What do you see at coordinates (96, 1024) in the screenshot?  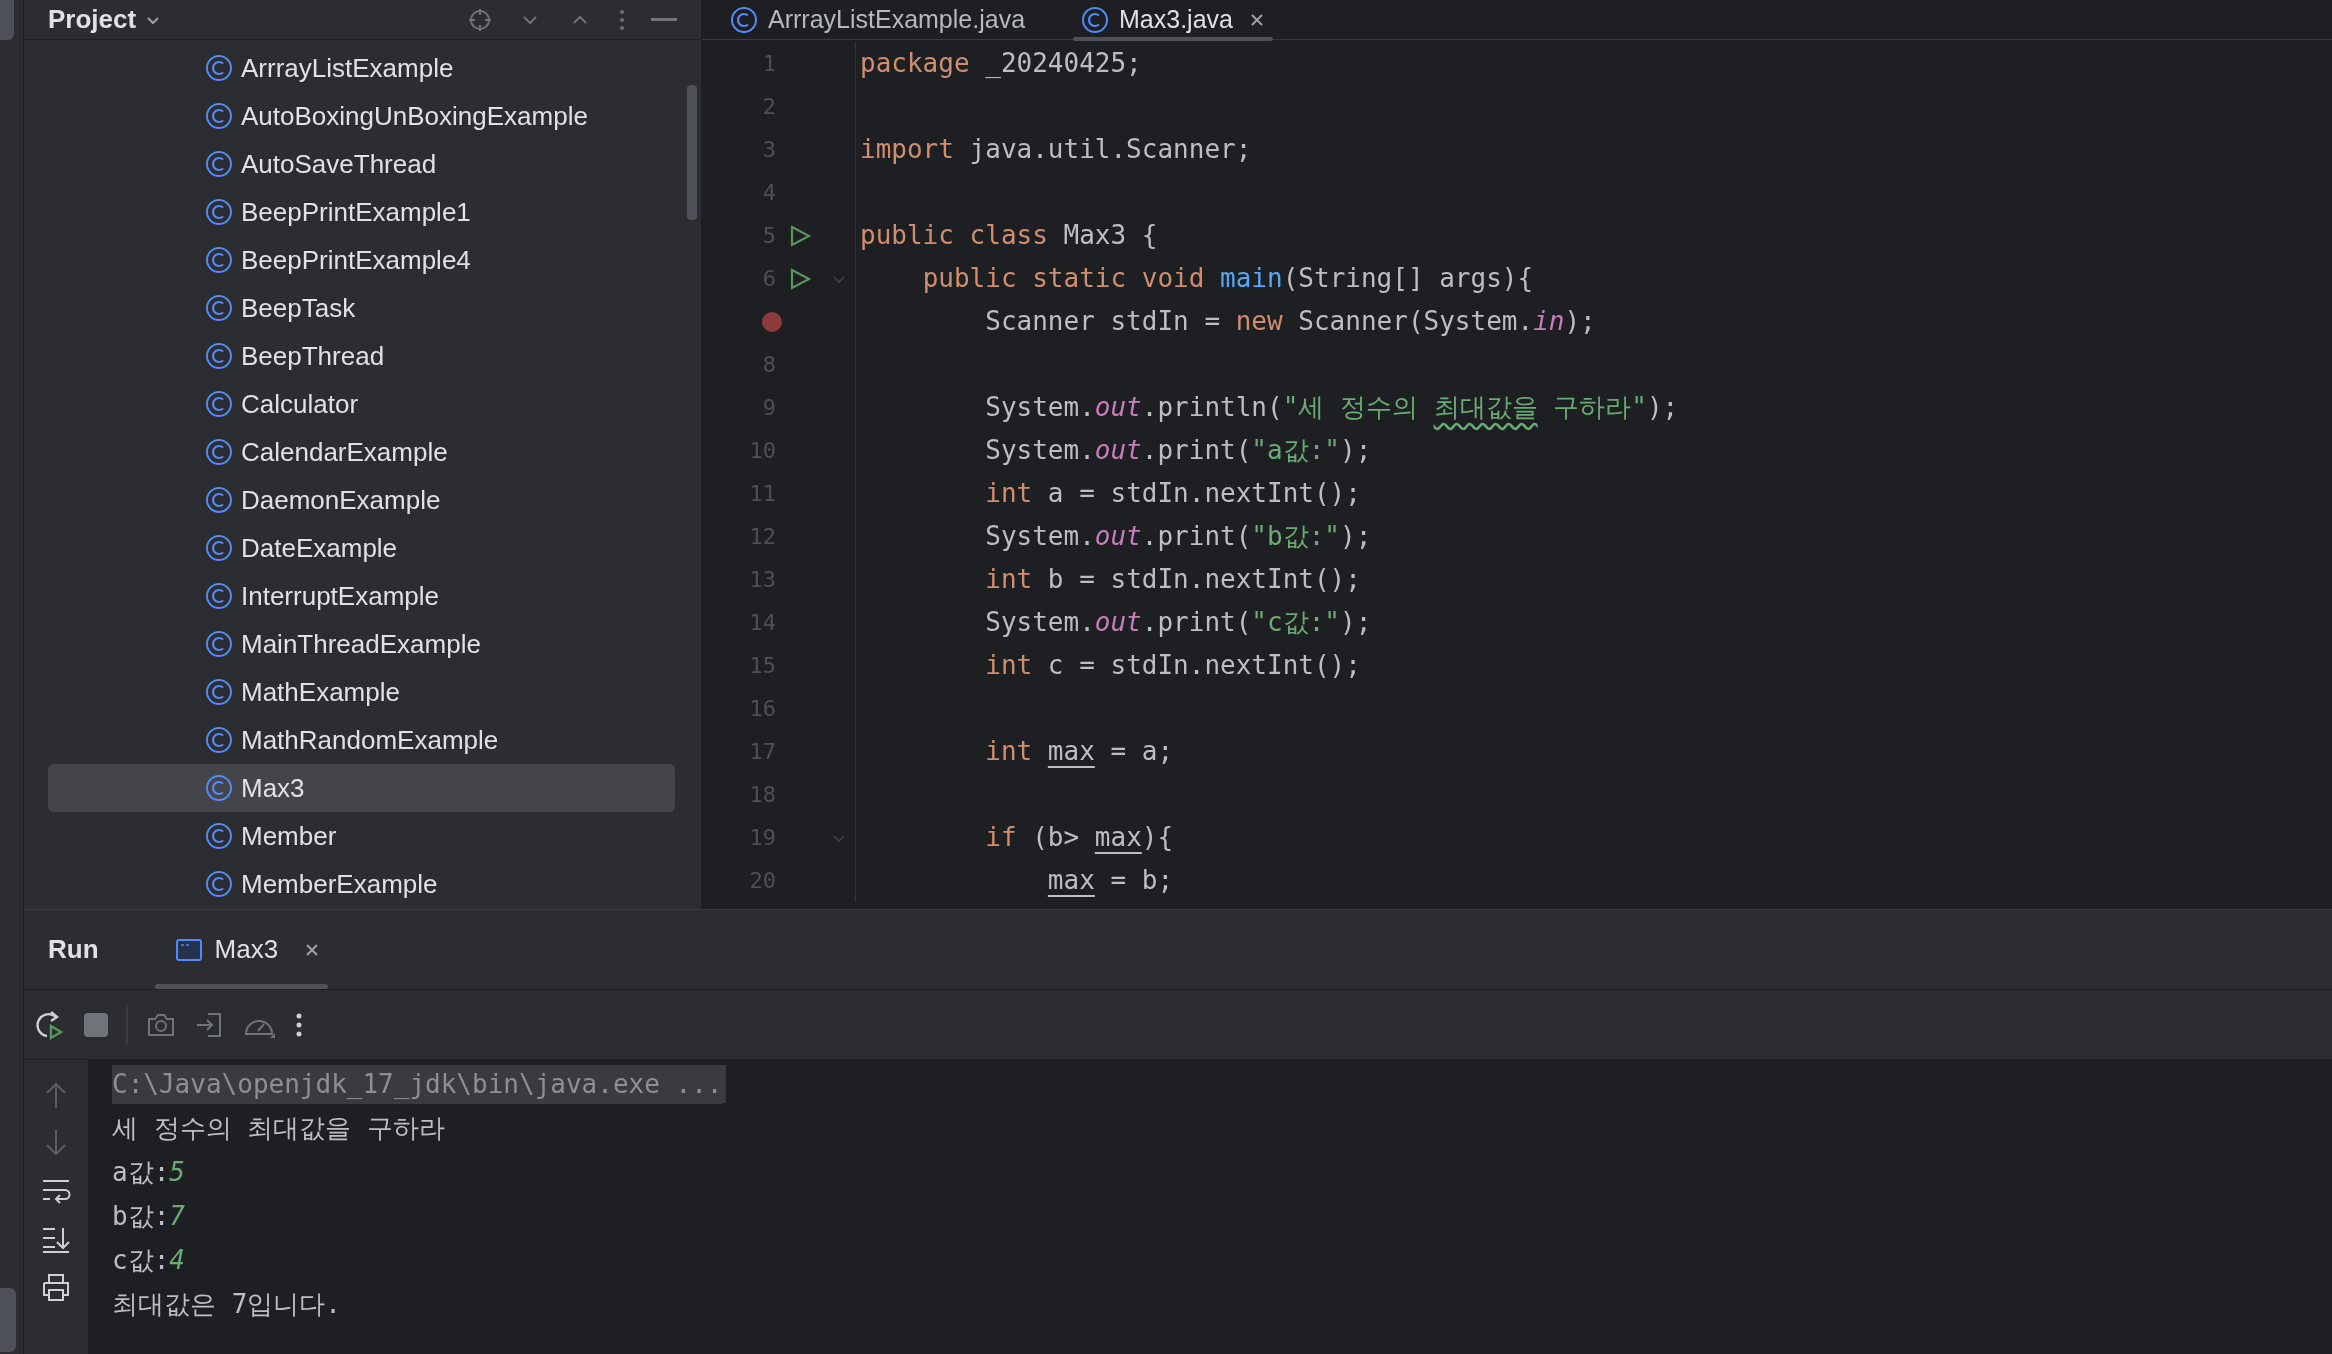 I see `stop-icon` at bounding box center [96, 1024].